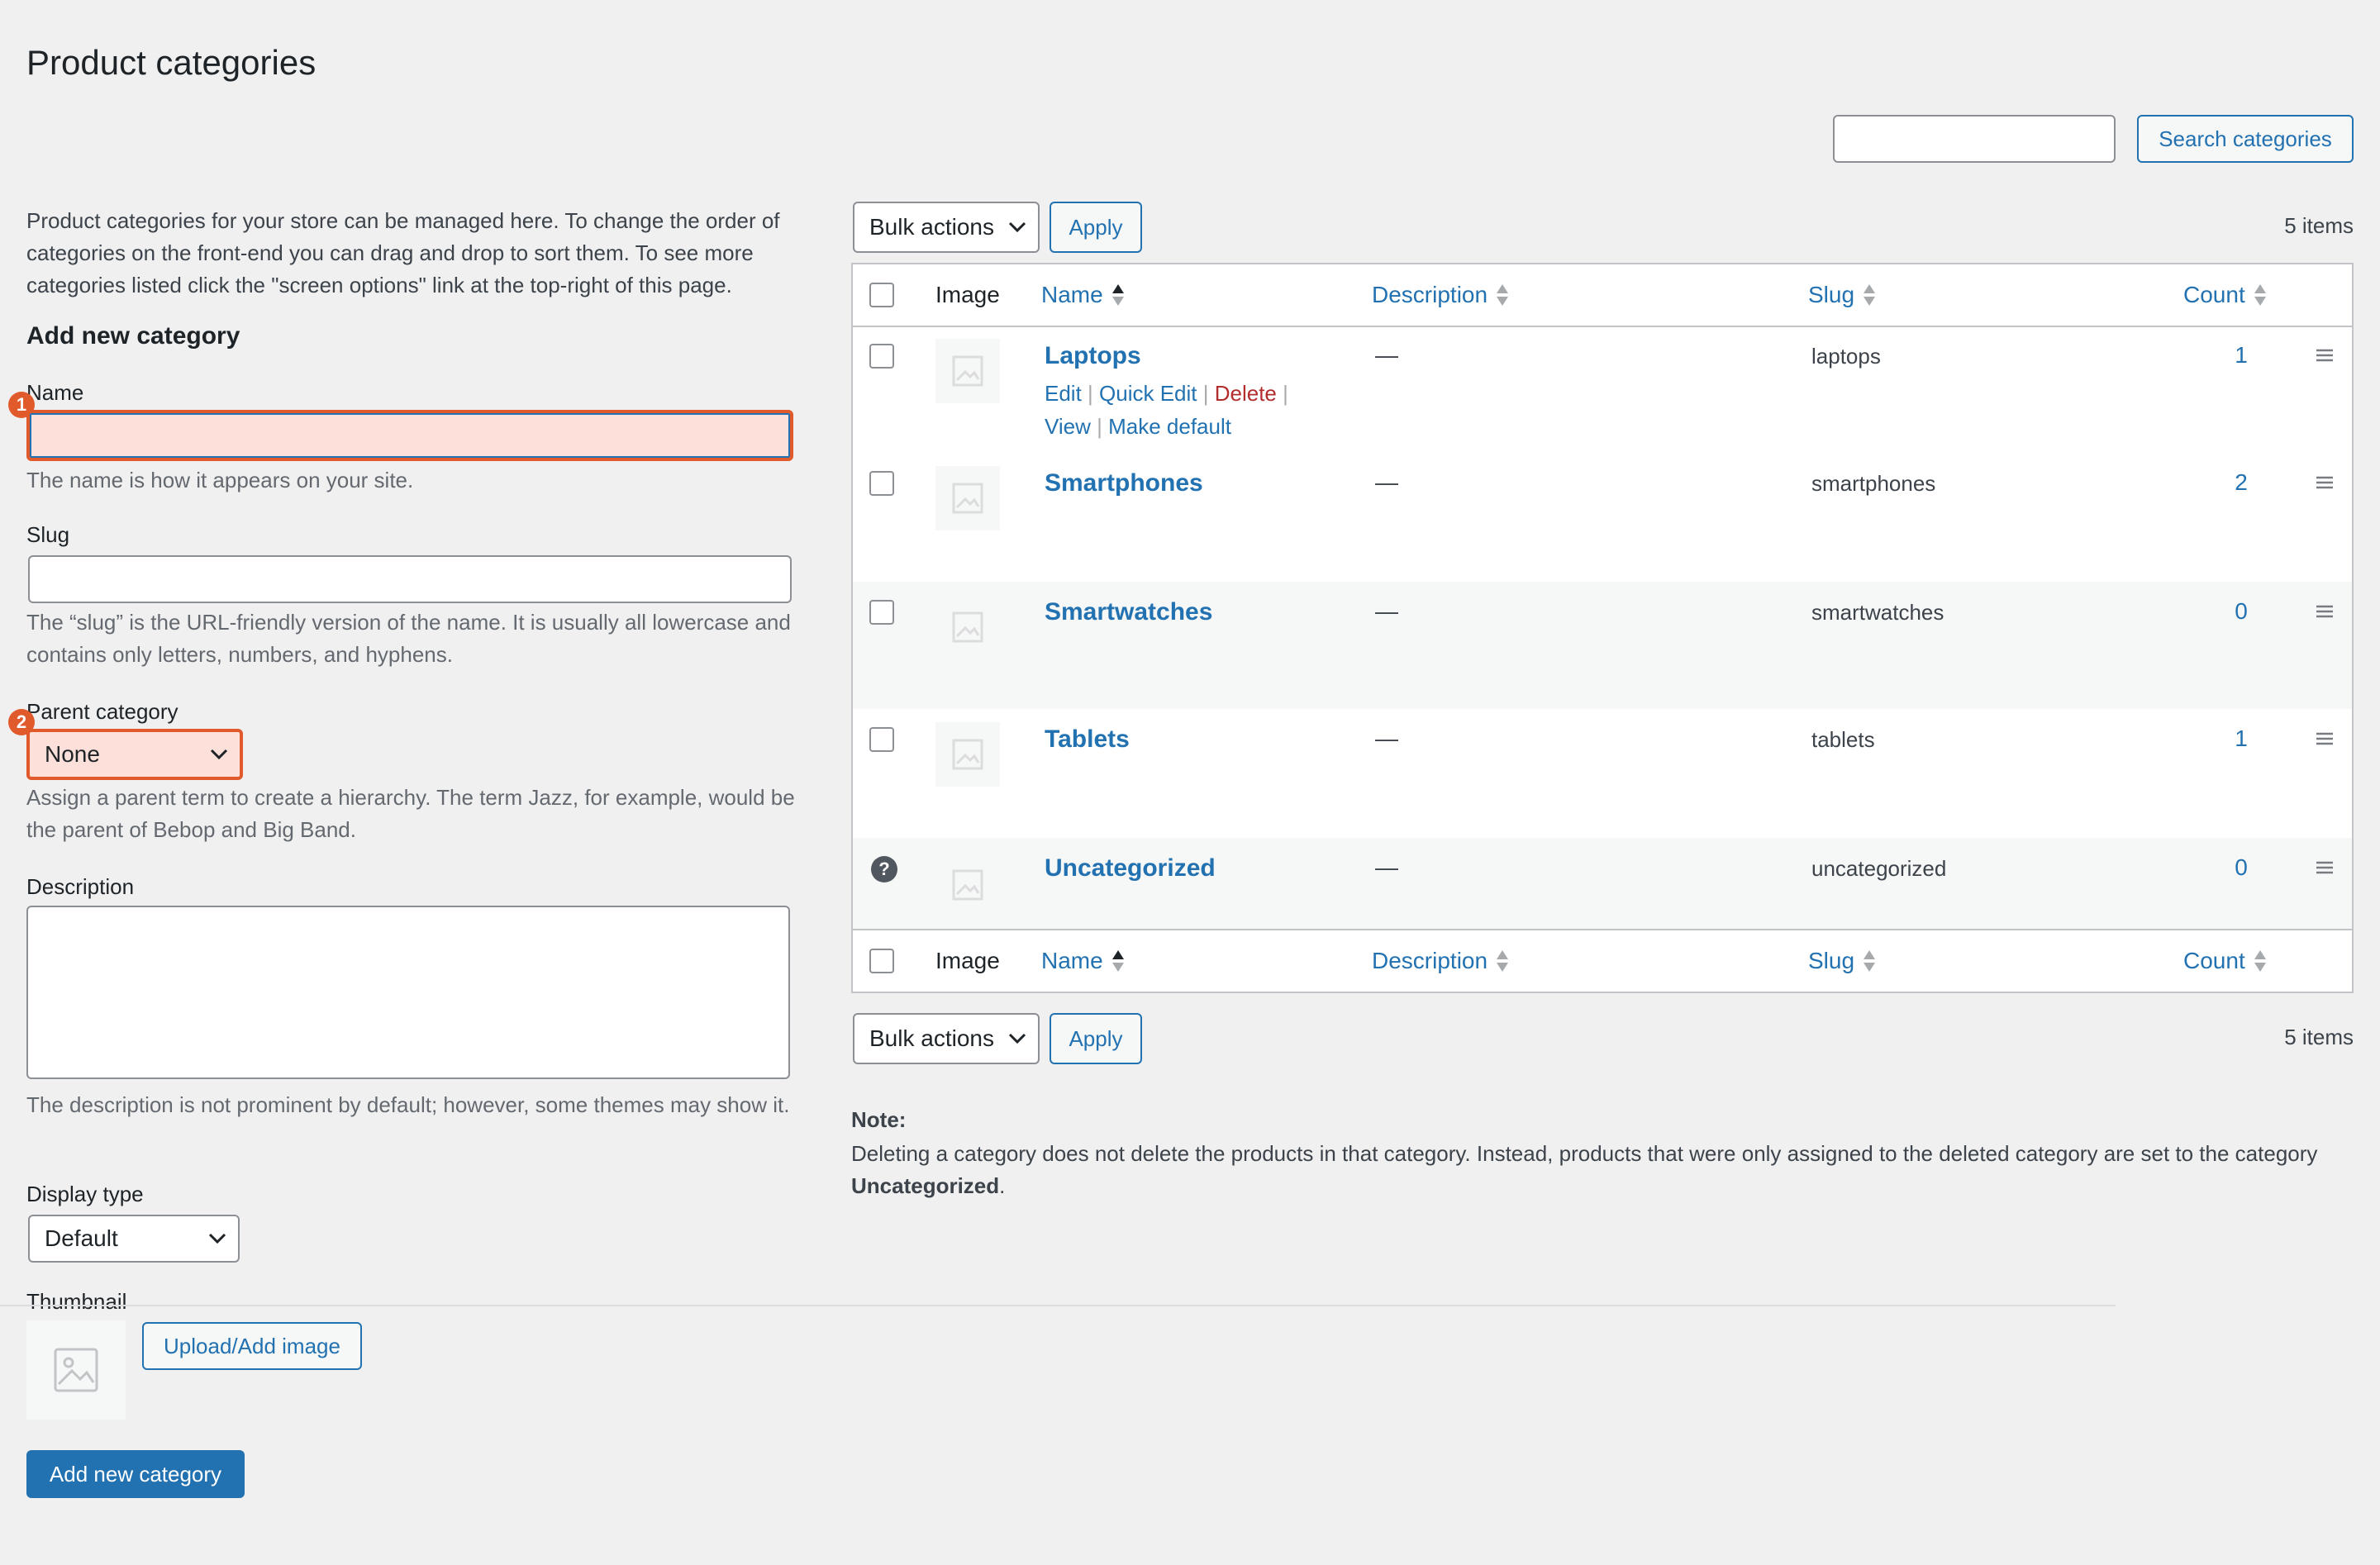 This screenshot has width=2380, height=1565. Describe the element at coordinates (135, 1474) in the screenshot. I see `add-new-category-button: Add new category` at that location.